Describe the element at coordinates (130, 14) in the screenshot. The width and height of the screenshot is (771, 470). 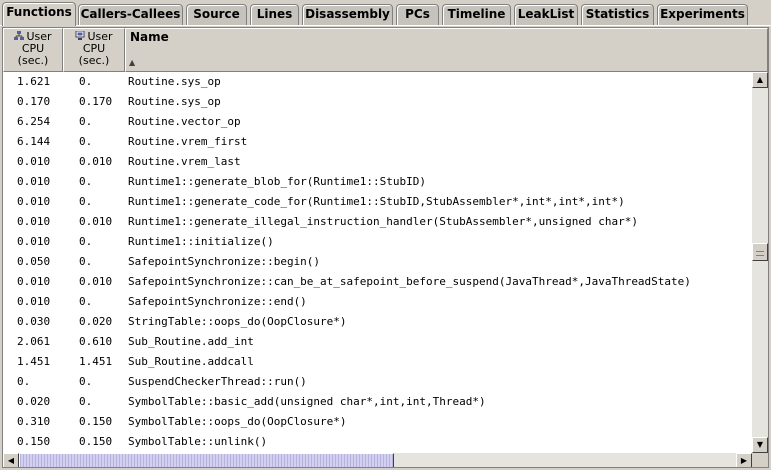
I see `tab-callers-callees: Callers-Callees` at that location.